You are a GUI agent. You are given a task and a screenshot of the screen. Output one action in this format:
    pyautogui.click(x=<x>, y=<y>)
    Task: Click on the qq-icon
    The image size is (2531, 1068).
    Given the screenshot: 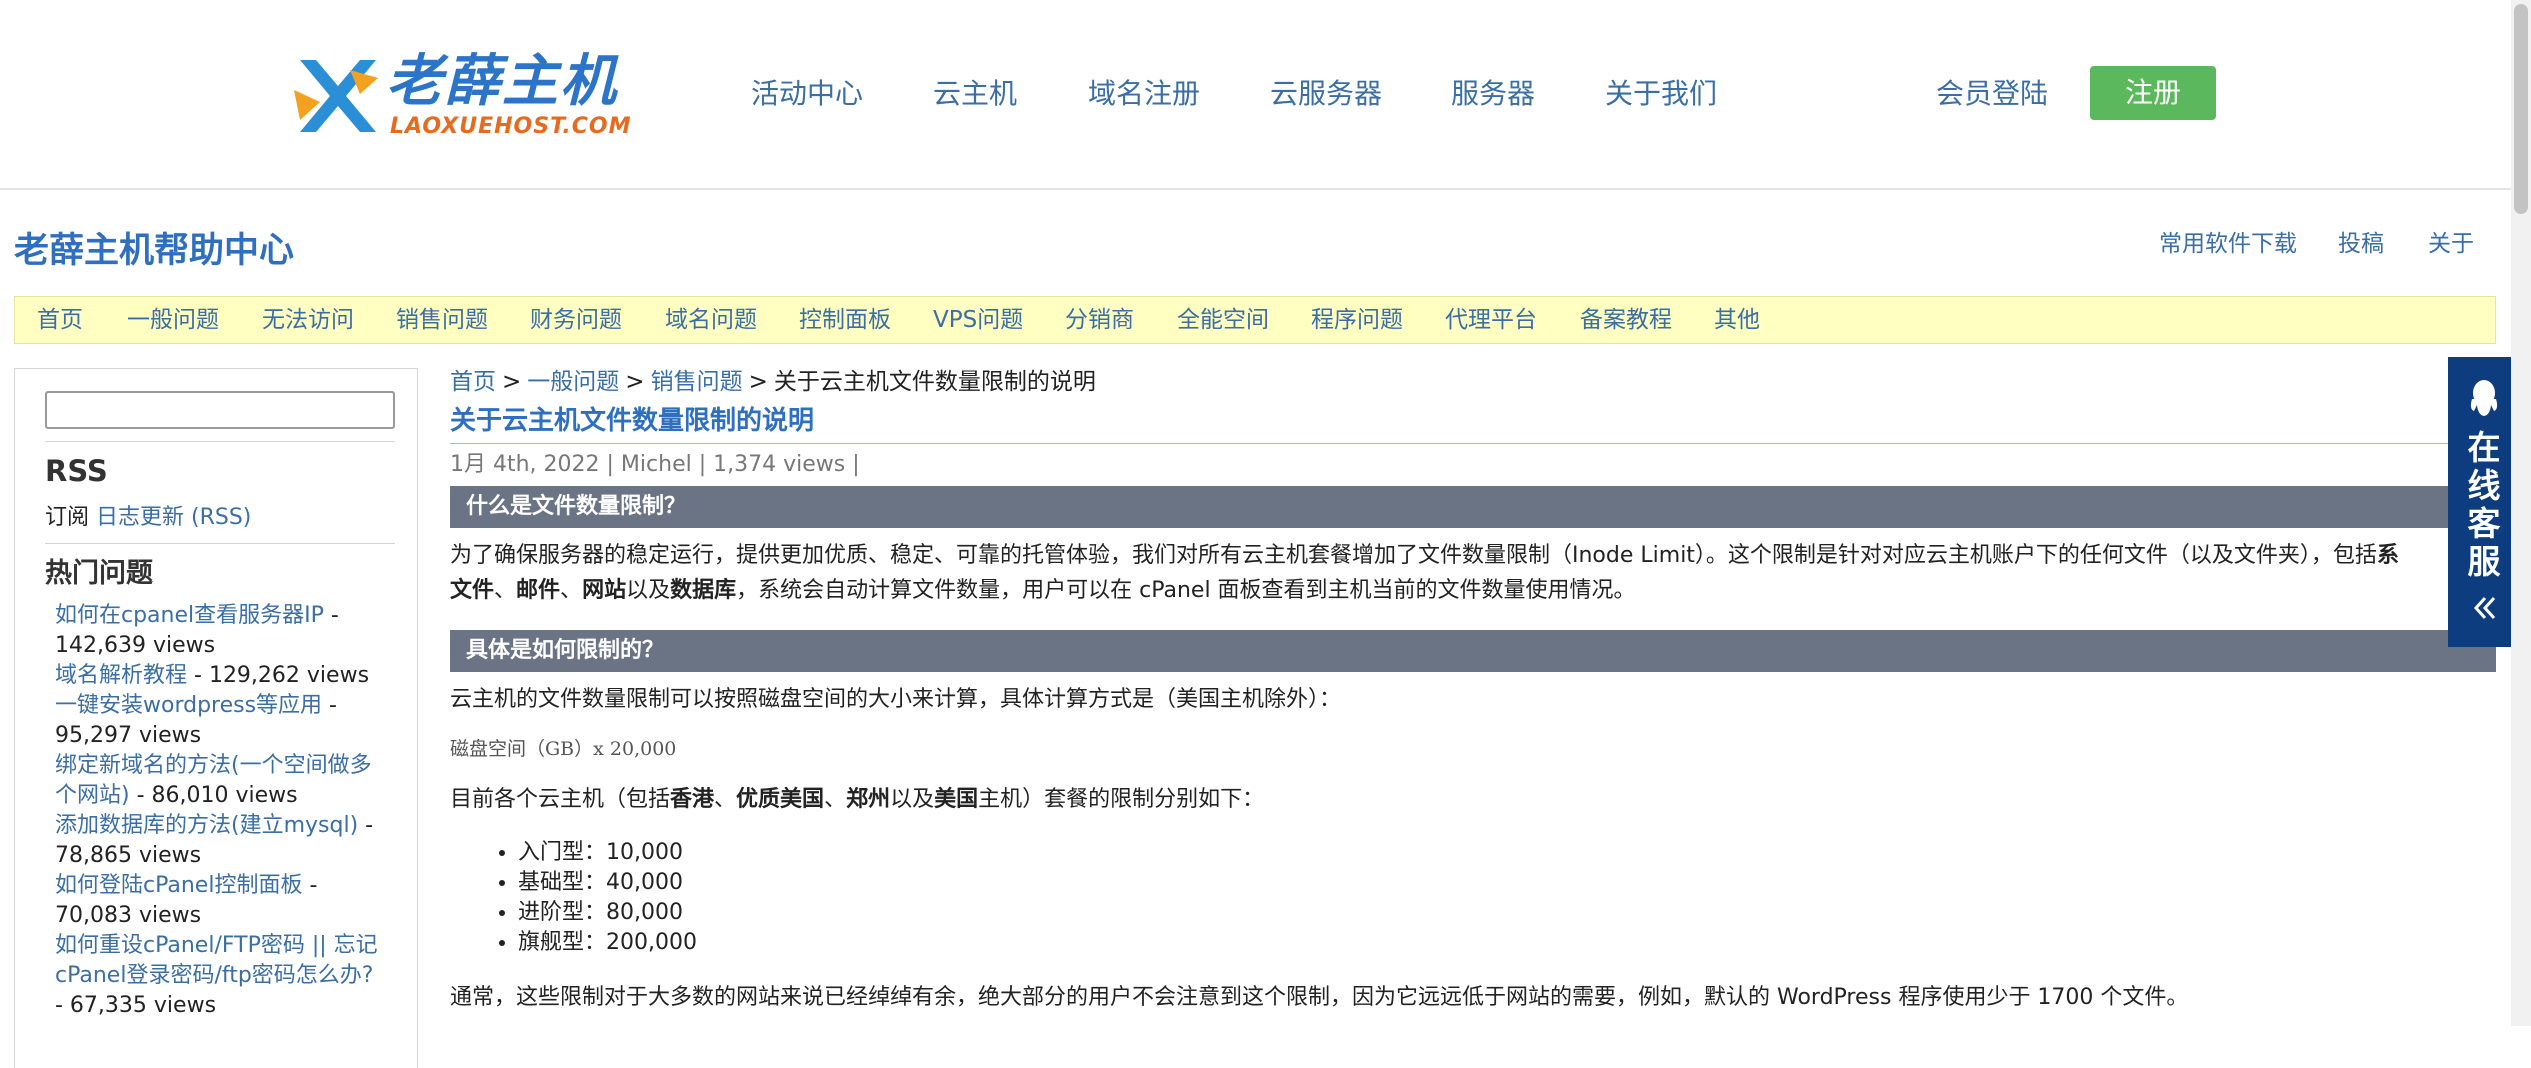 What is the action you would take?
    pyautogui.click(x=2484, y=398)
    